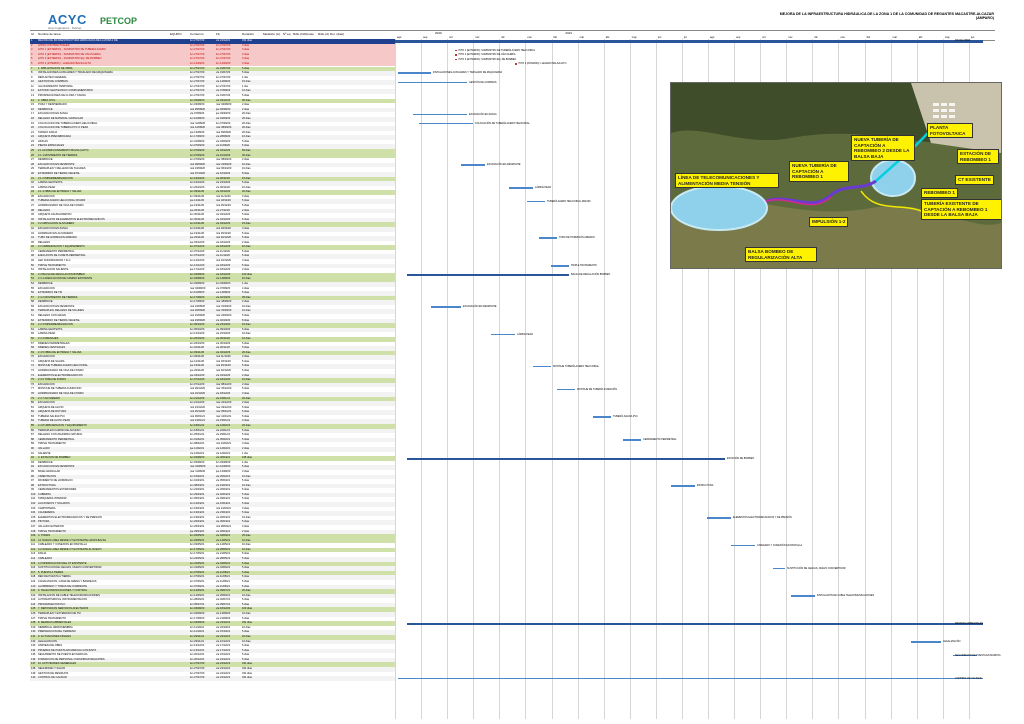 The width and height of the screenshot is (1024, 724). Describe the element at coordinates (978, 655) in the screenshot. I see `gantt-bar-label: SEGUIMIENTO DE PUESTA EN MARCHA` at that location.